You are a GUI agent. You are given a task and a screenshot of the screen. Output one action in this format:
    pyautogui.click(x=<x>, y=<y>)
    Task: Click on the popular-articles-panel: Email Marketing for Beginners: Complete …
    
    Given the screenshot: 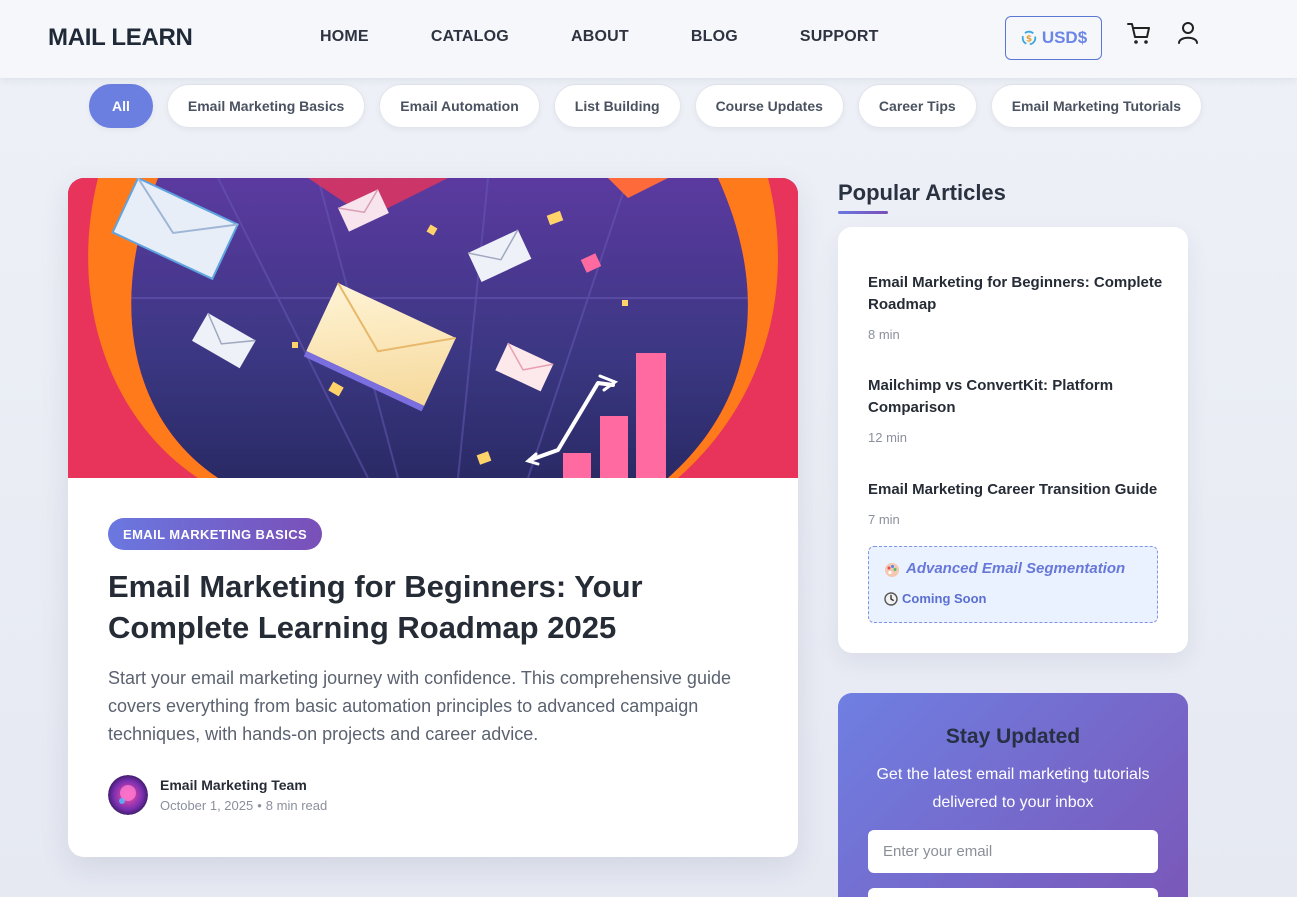 What is the action you would take?
    pyautogui.click(x=1013, y=440)
    